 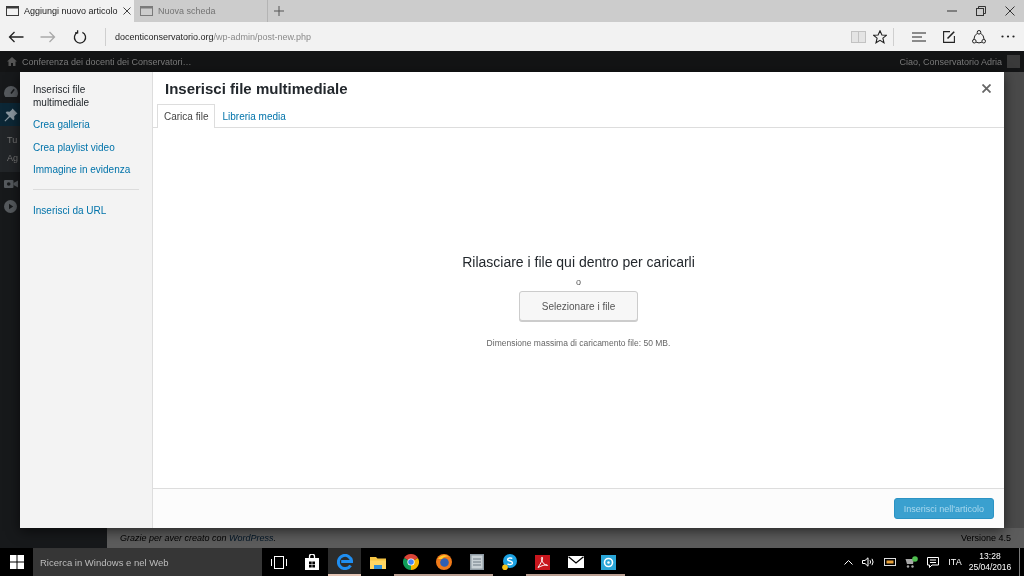 I want to click on submenu-link: Ag, so click(x=10, y=158).